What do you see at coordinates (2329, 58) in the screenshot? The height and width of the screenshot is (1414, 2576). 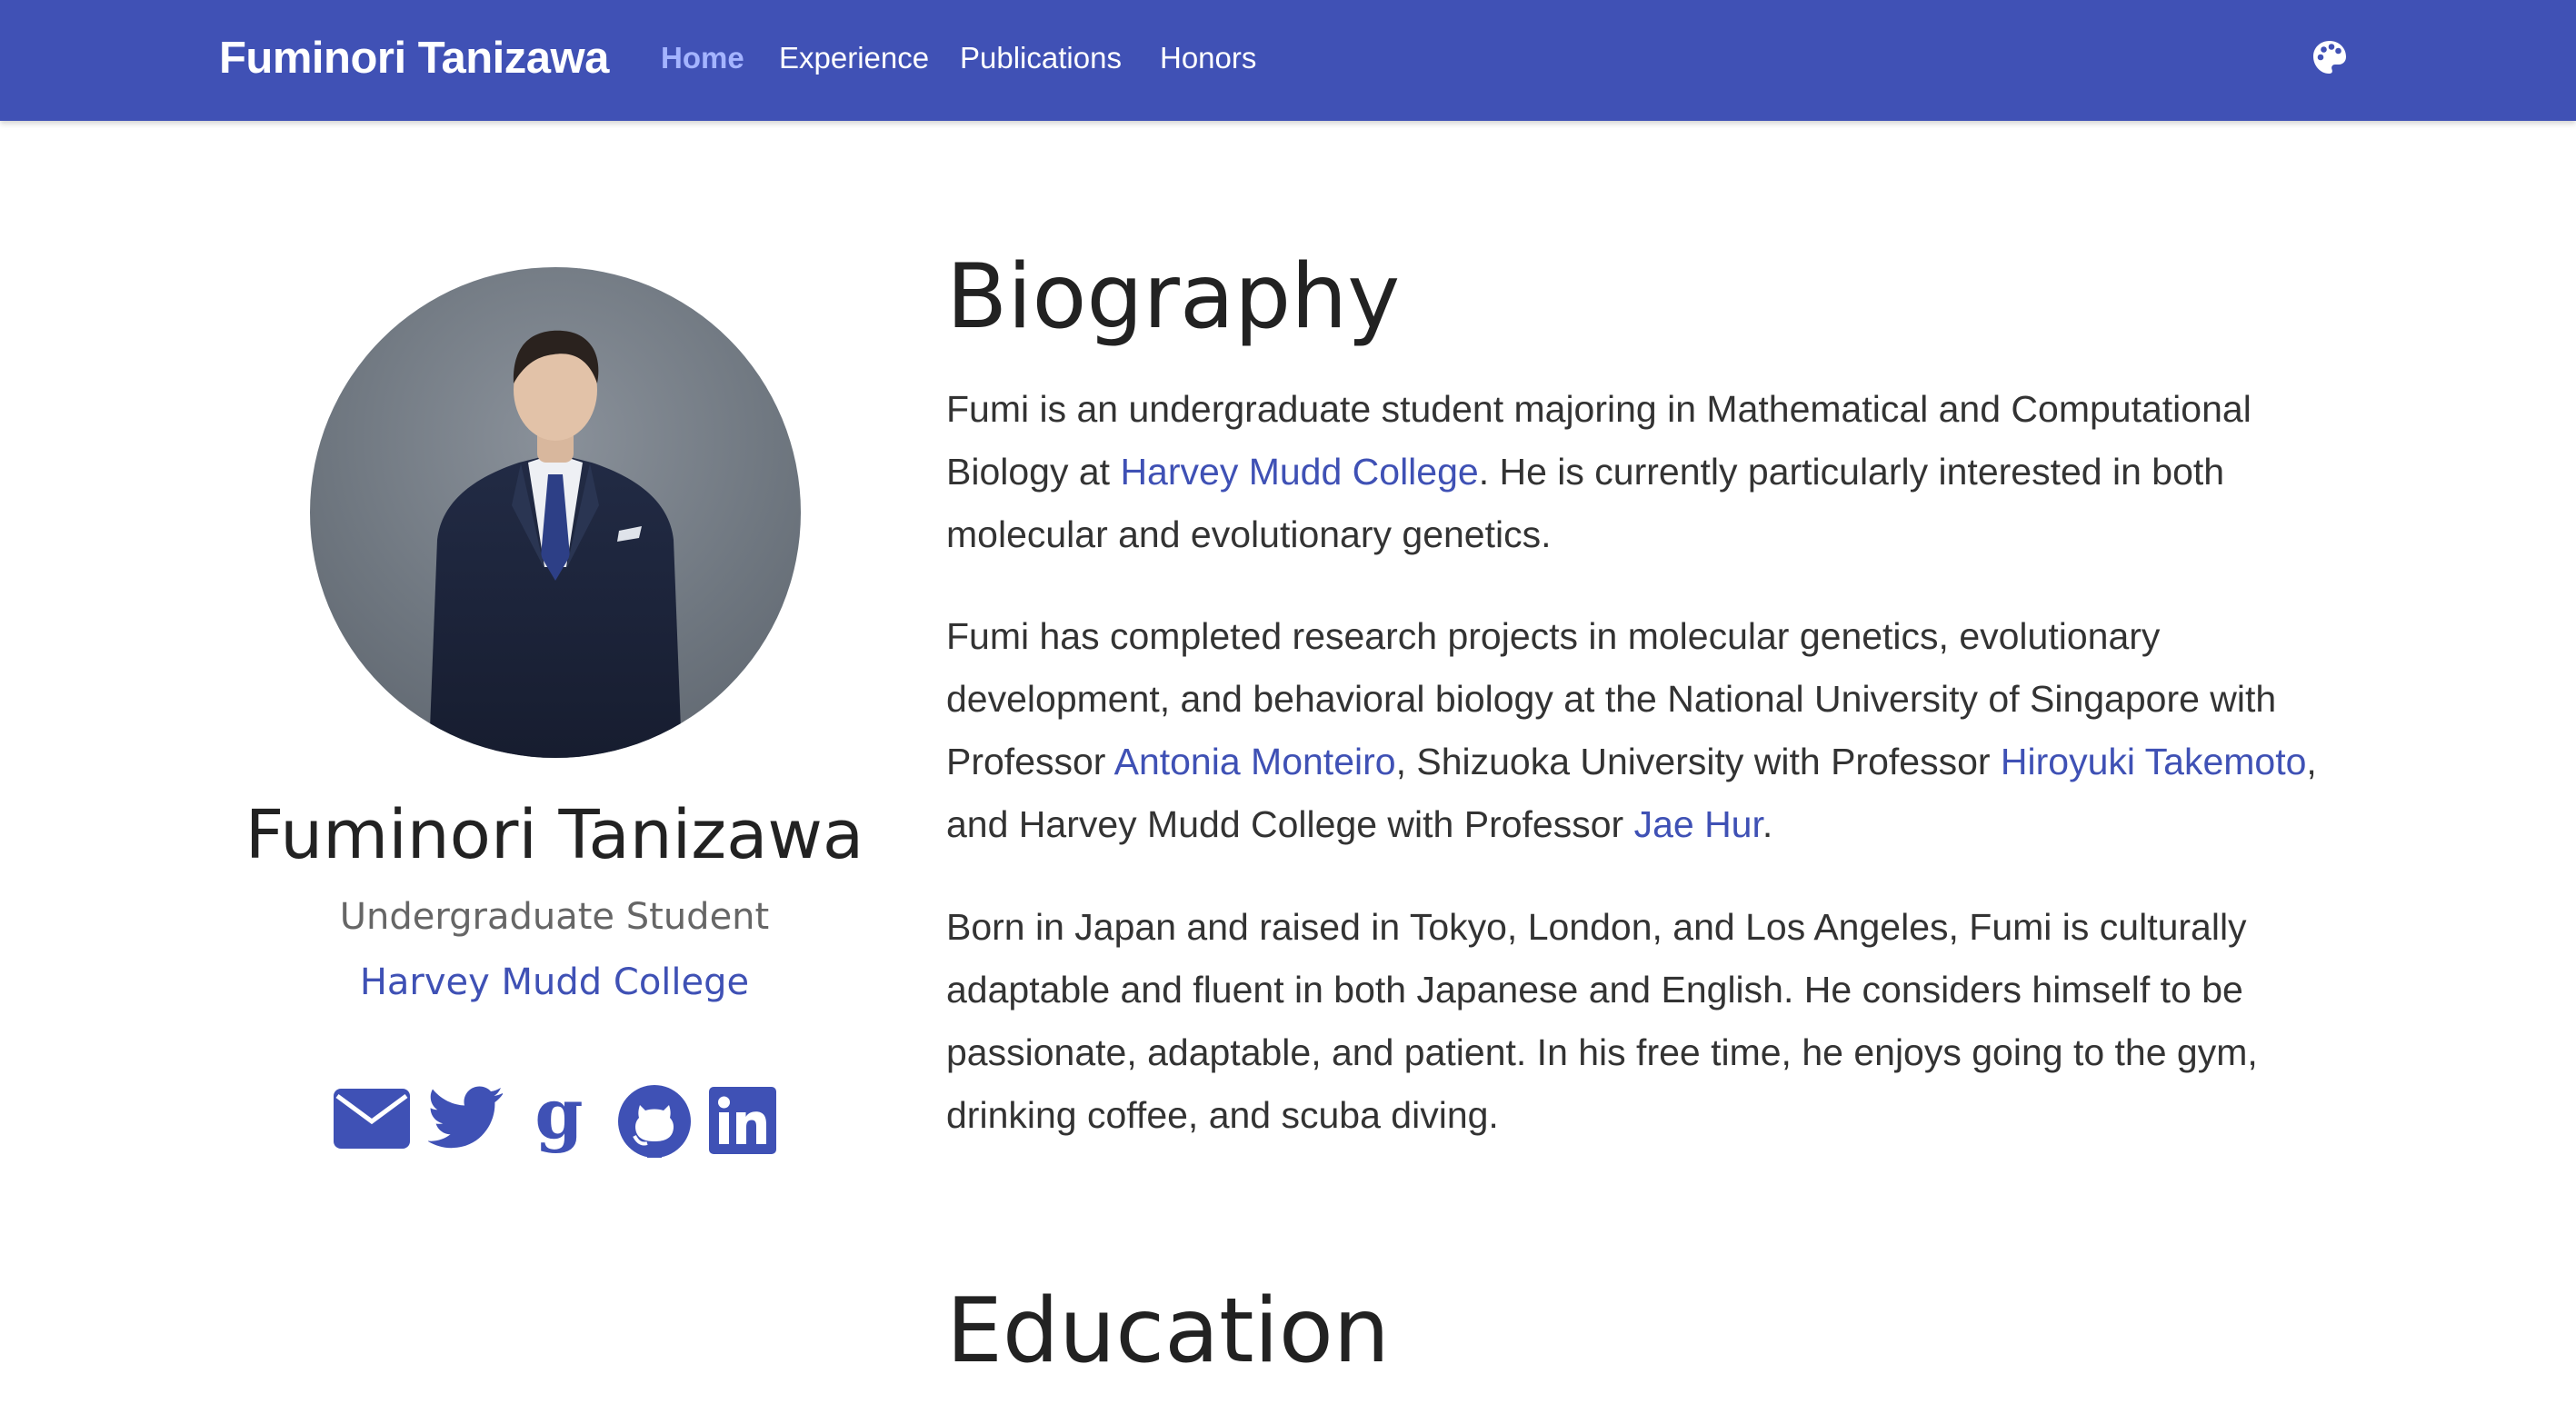 I see `palette-icon` at bounding box center [2329, 58].